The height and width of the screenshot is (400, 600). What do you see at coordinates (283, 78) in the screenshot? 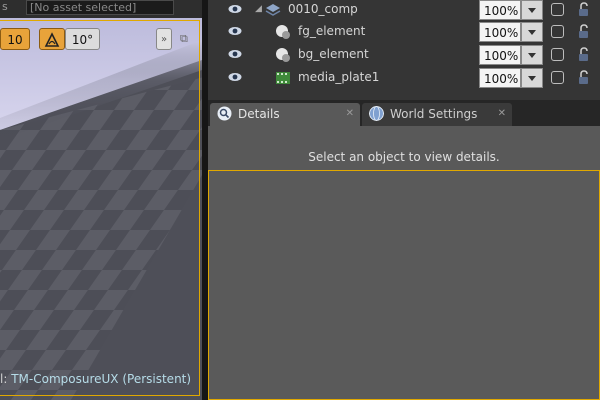
I see `media-plate-icon` at bounding box center [283, 78].